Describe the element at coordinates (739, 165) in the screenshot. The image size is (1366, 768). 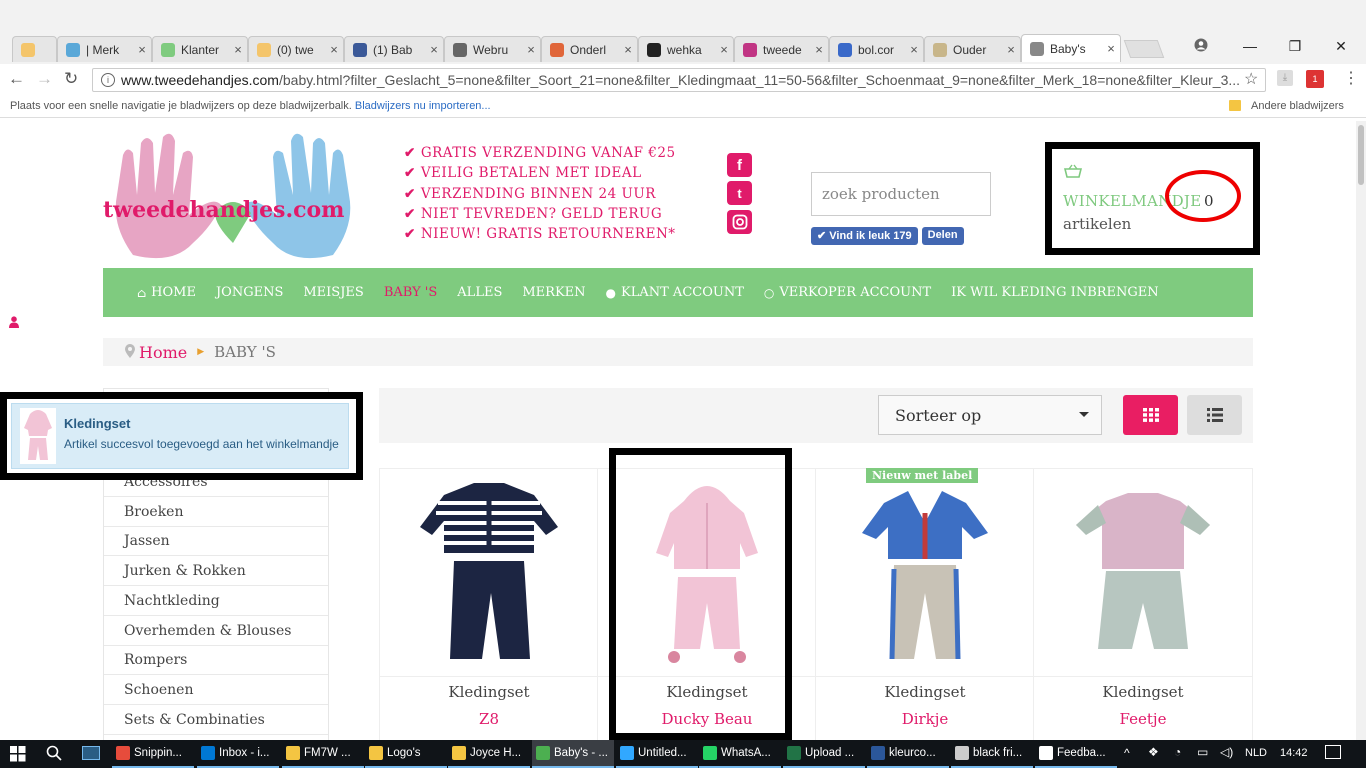
I see `facebook-icon: f` at that location.